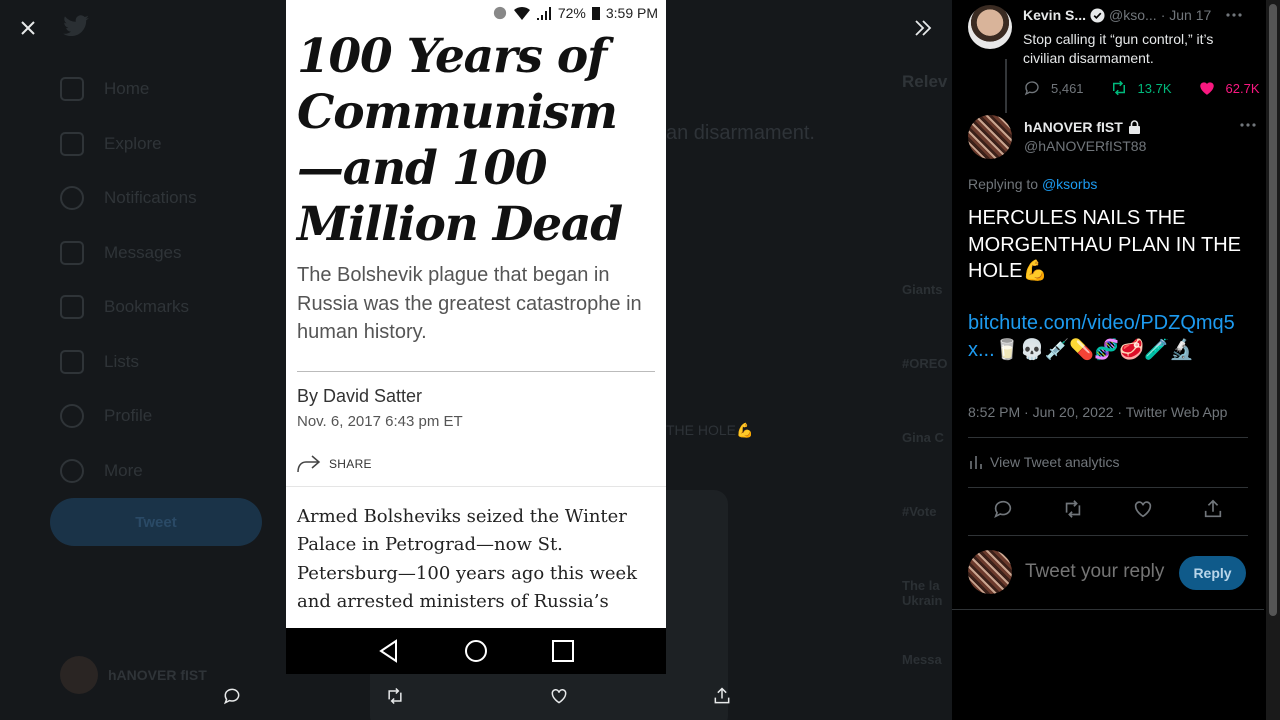  What do you see at coordinates (128, 471) in the screenshot?
I see `bg-nav-more: More` at bounding box center [128, 471].